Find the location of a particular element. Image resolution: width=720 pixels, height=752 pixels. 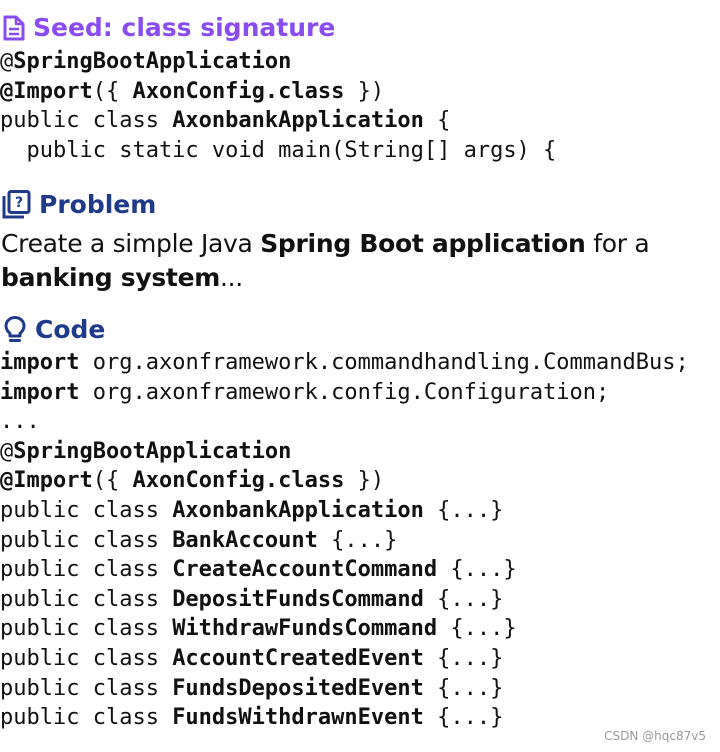

code-line: public class BankAccount {...} is located at coordinates (344, 541).